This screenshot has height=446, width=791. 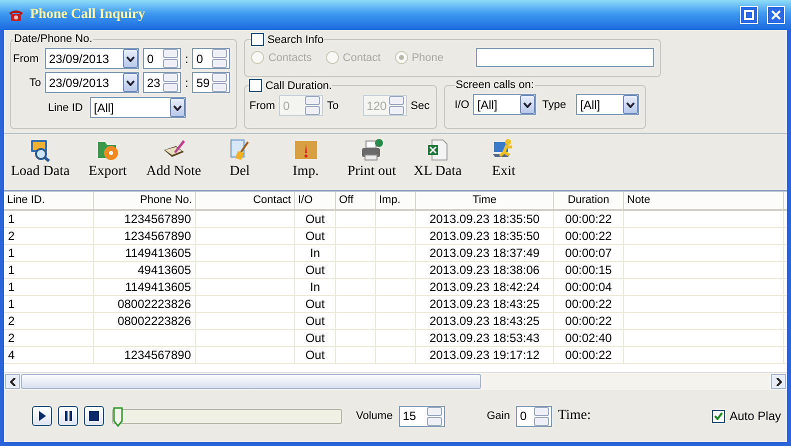 I want to click on line-id-dropdown: [All], so click(x=138, y=107).